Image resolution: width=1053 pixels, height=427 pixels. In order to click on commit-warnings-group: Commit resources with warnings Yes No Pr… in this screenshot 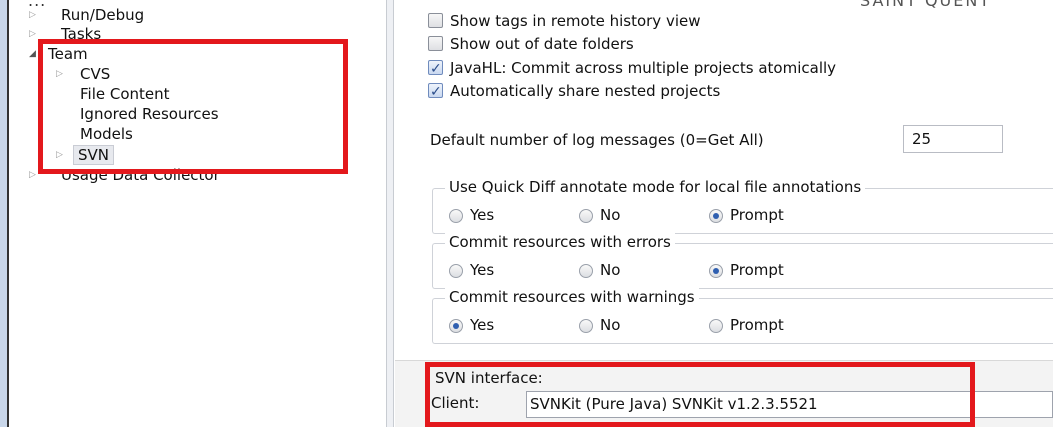, I will do `click(742, 316)`.